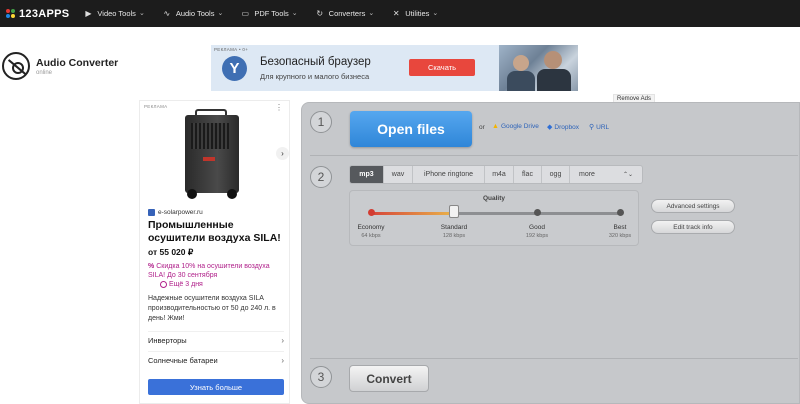 Image resolution: width=800 pixels, height=404 pixels. What do you see at coordinates (151, 266) in the screenshot?
I see `percent-icon: %` at bounding box center [151, 266].